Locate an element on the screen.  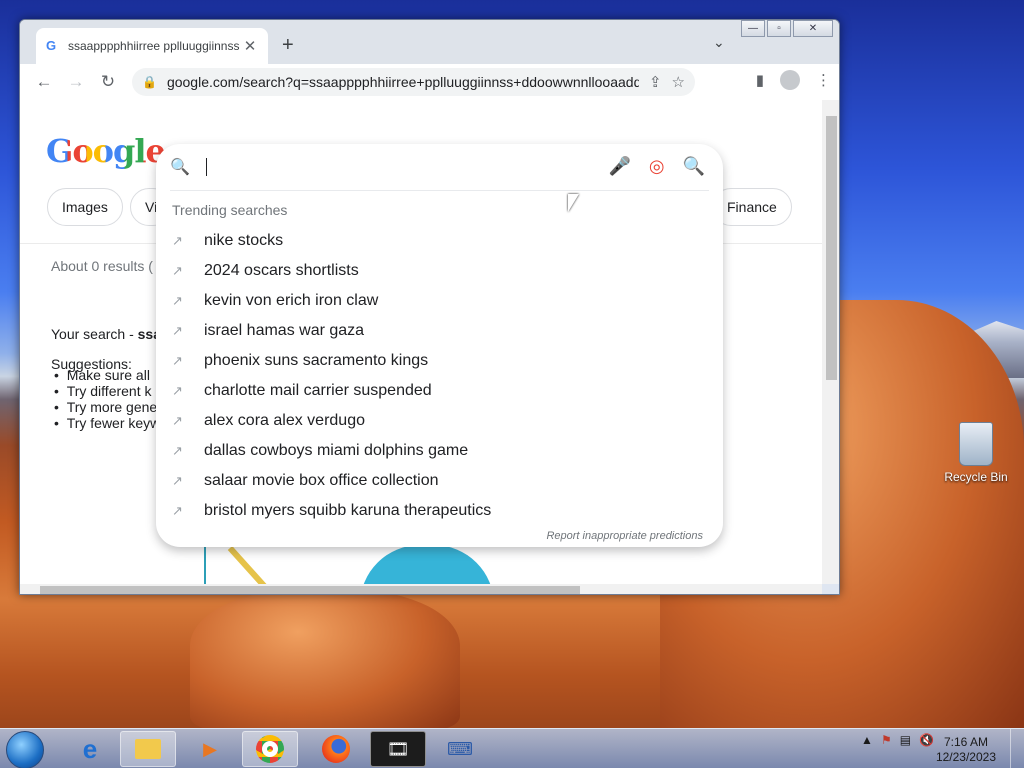
taskbar-video-app-icon: 🎞 is located at coordinates (398, 749).